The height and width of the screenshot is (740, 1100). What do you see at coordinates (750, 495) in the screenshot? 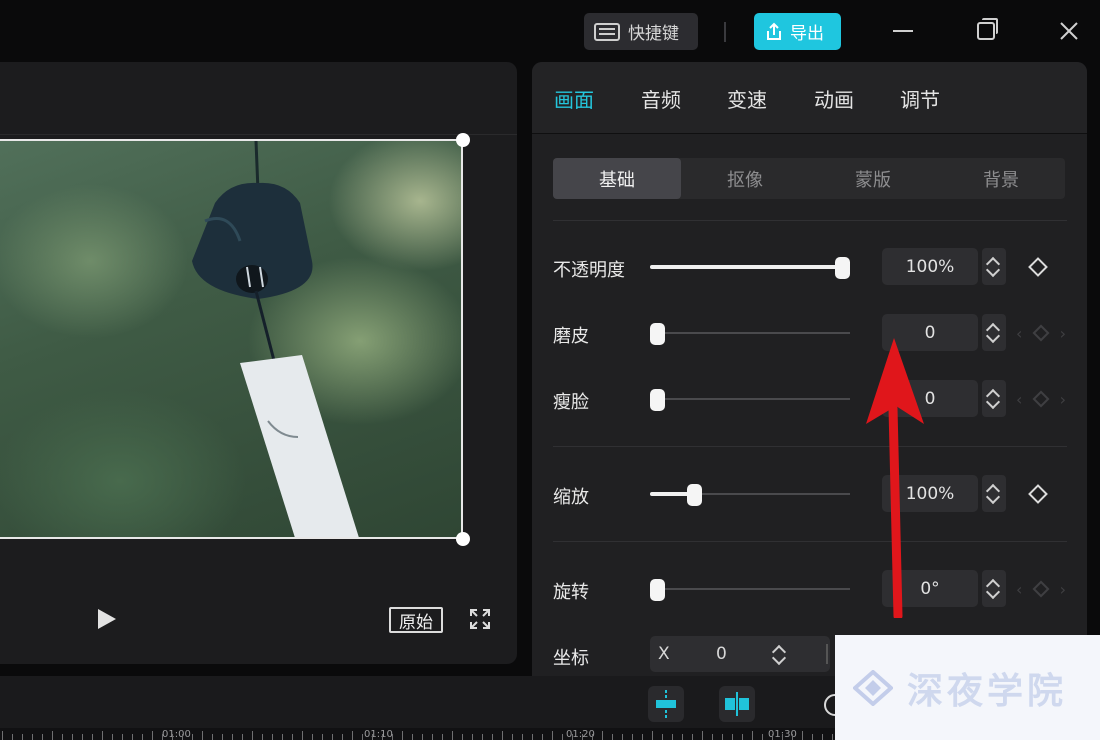
I see `scale-slider` at bounding box center [750, 495].